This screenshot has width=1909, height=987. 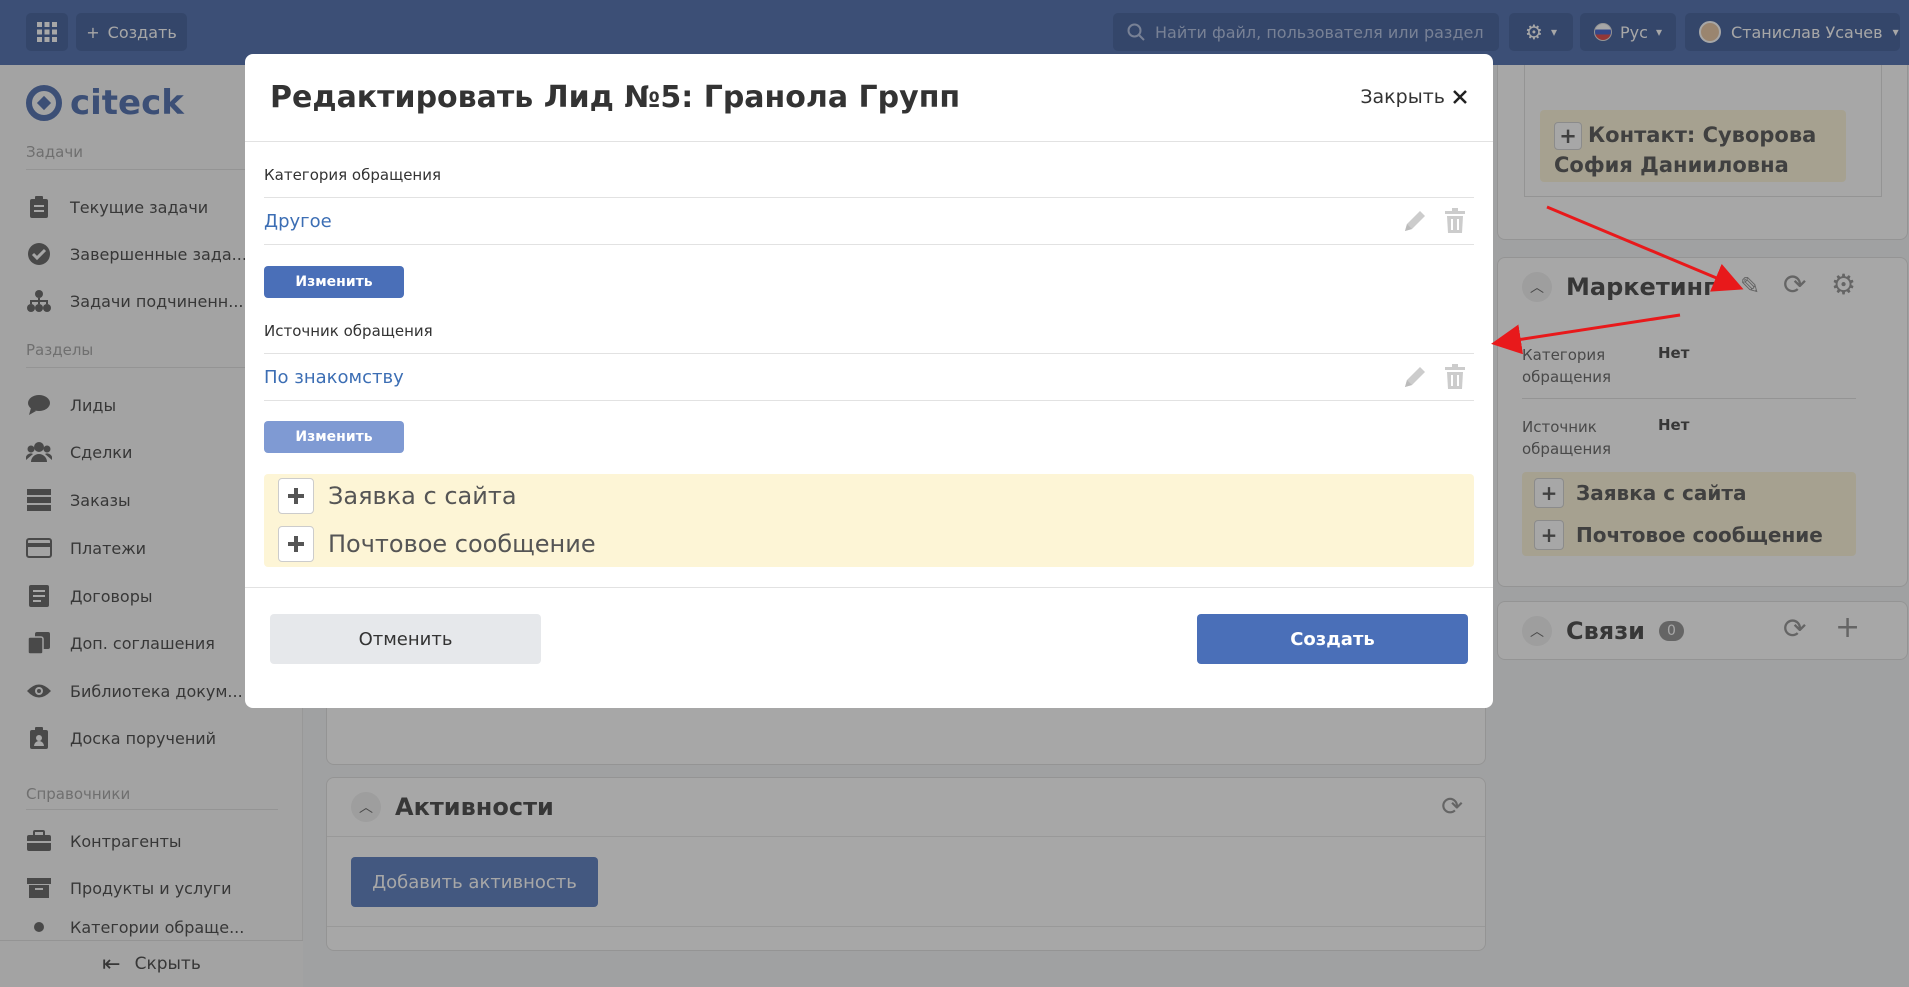 I want to click on create-button: Создать, so click(x=1332, y=639).